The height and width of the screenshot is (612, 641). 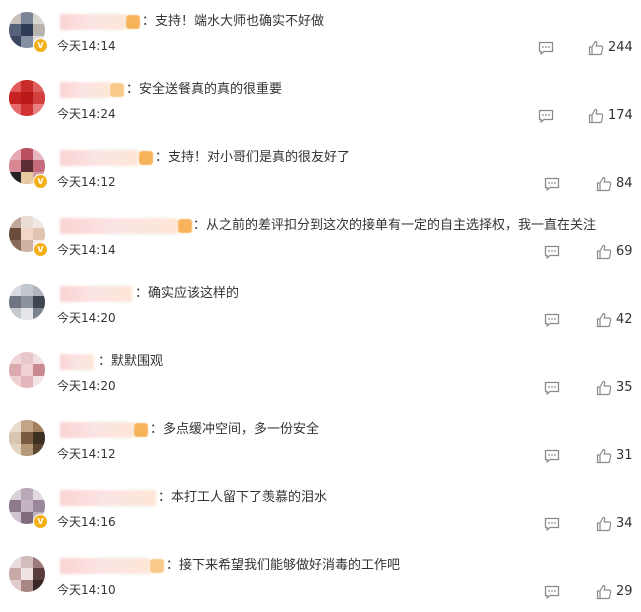 What do you see at coordinates (86, 590) in the screenshot?
I see `comment-time: 今天14:10` at bounding box center [86, 590].